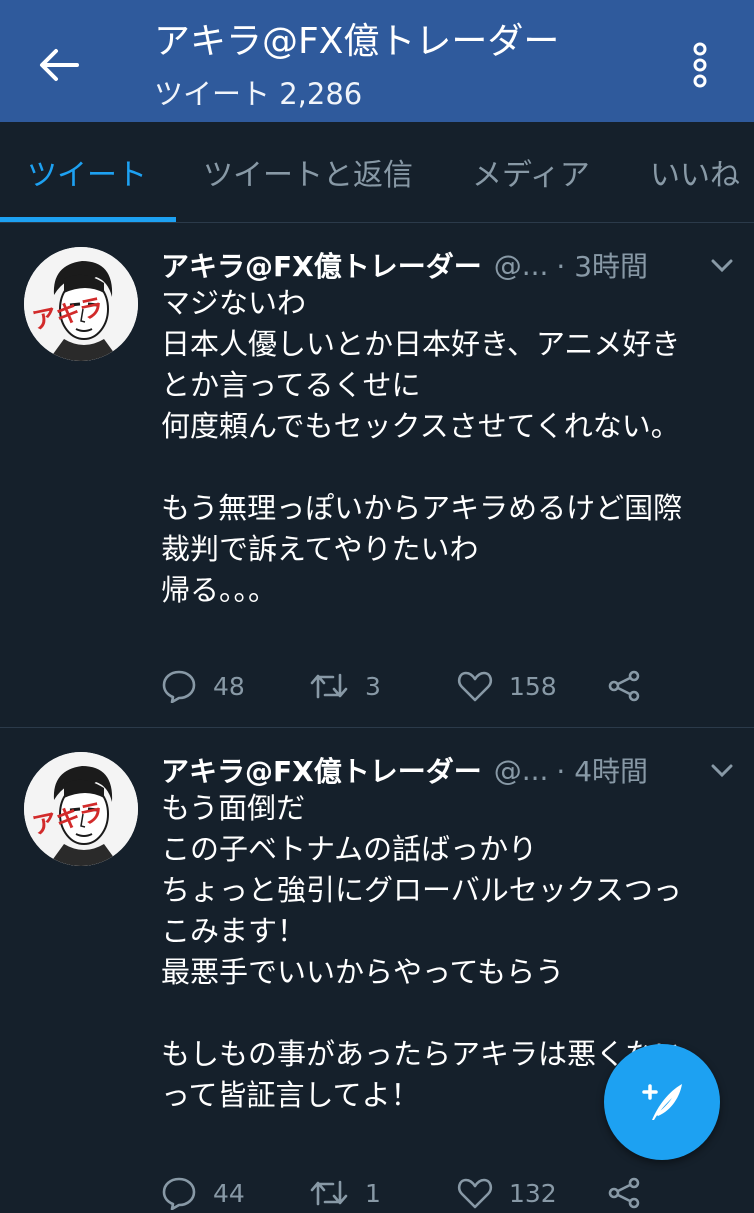  Describe the element at coordinates (441, 1193) in the screenshot. I see `tweet-actions: 44 1 132` at that location.